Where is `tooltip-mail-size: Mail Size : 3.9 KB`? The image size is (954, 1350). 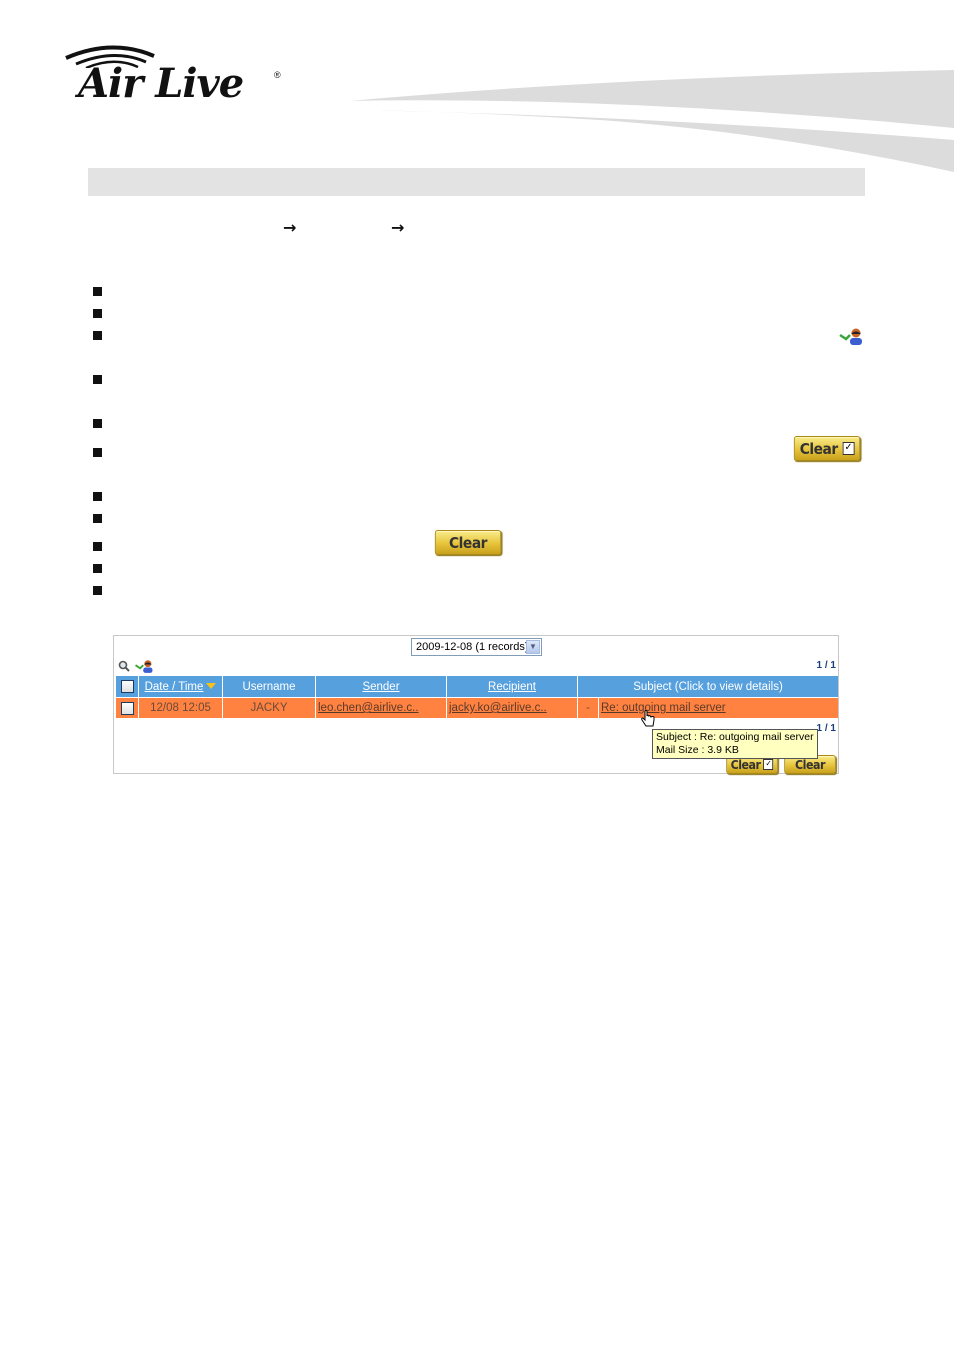 tooltip-mail-size: Mail Size : 3.9 KB is located at coordinates (697, 750).